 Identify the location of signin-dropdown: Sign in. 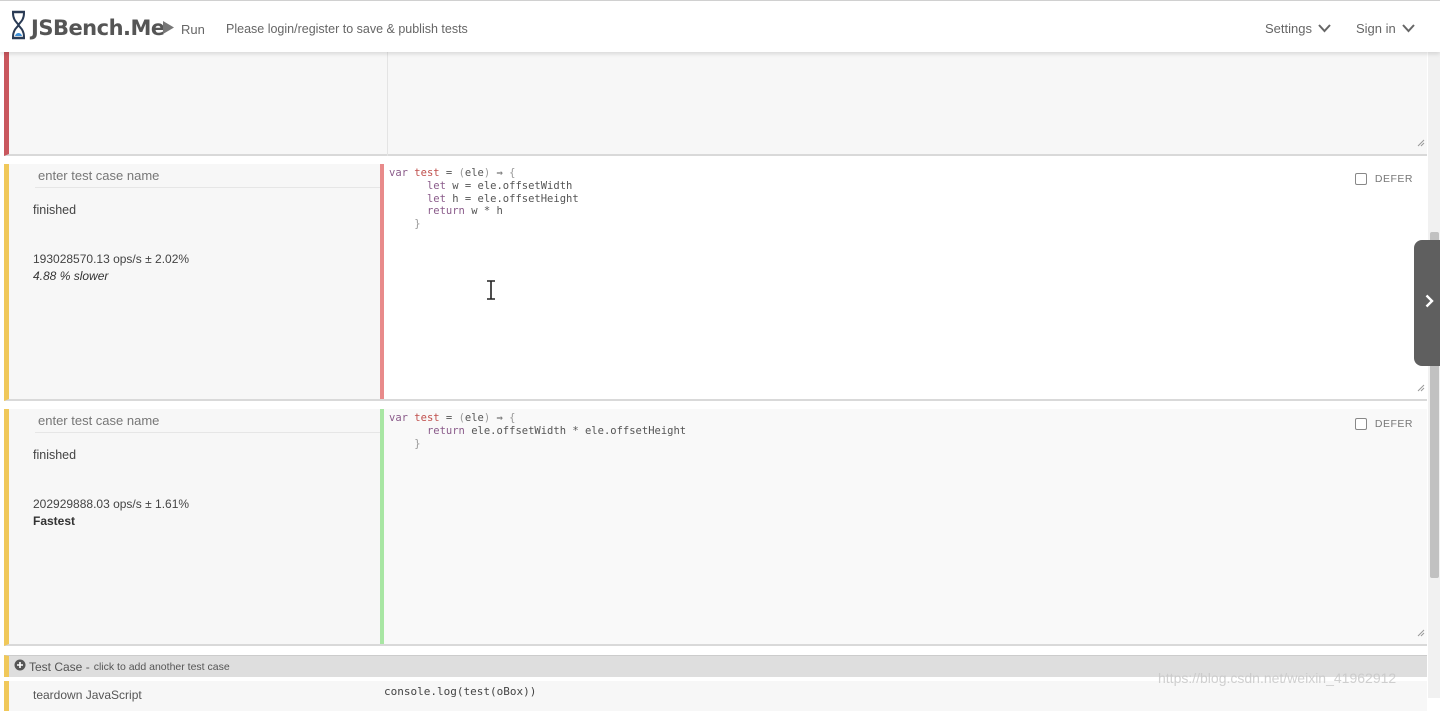
(1385, 28).